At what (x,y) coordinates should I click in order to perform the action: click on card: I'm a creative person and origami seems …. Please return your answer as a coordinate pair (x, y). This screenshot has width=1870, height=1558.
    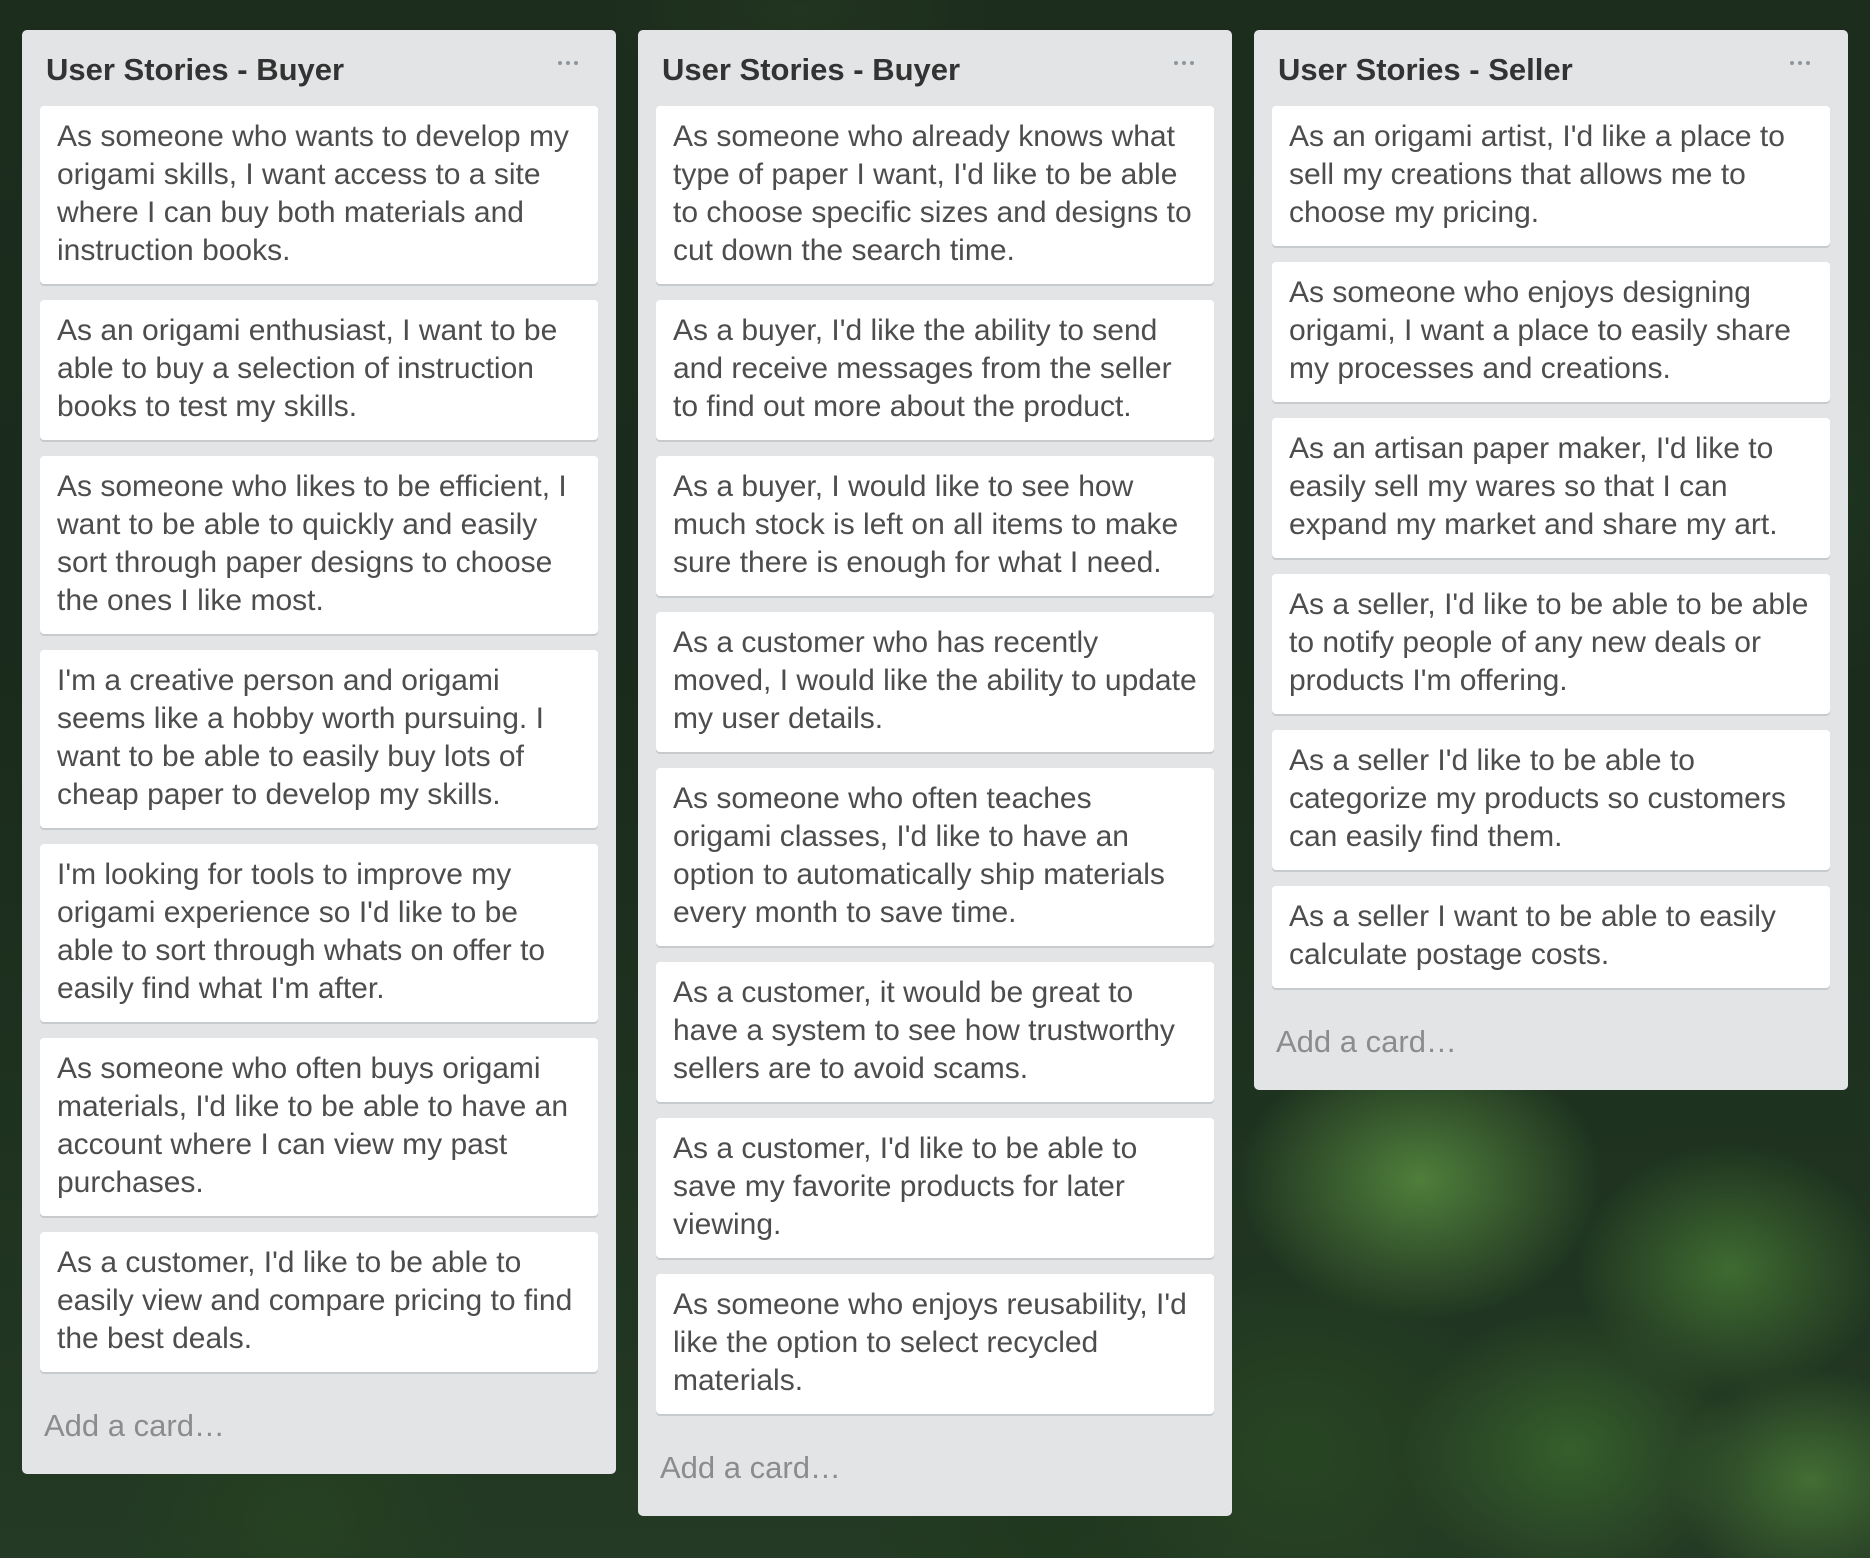
    Looking at the image, I should click on (319, 739).